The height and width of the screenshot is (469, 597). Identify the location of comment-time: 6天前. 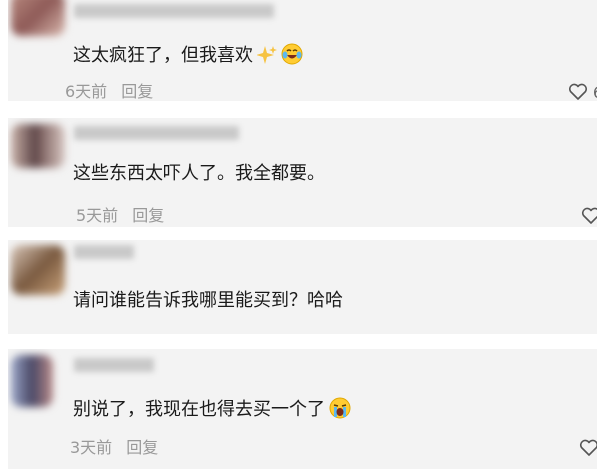
(86, 91).